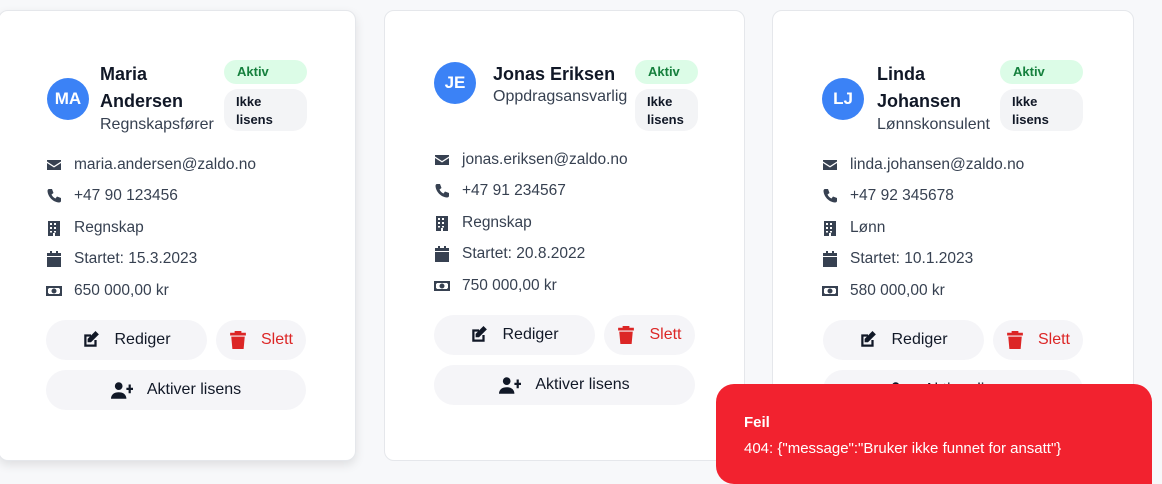 This screenshot has width=1162, height=484. Describe the element at coordinates (455, 83) in the screenshot. I see `avatar: JE` at that location.